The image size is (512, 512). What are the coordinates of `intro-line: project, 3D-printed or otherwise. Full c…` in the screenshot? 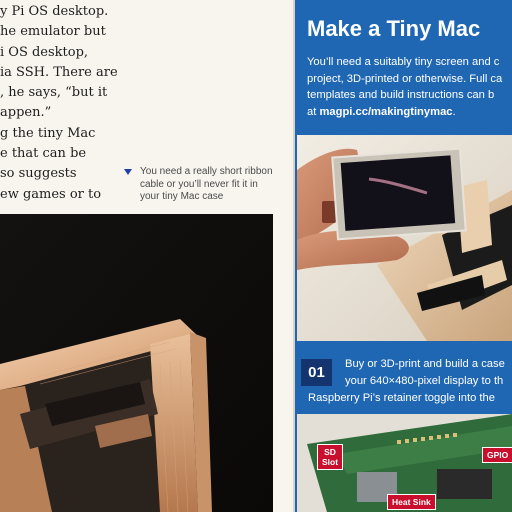 It's located at (405, 78).